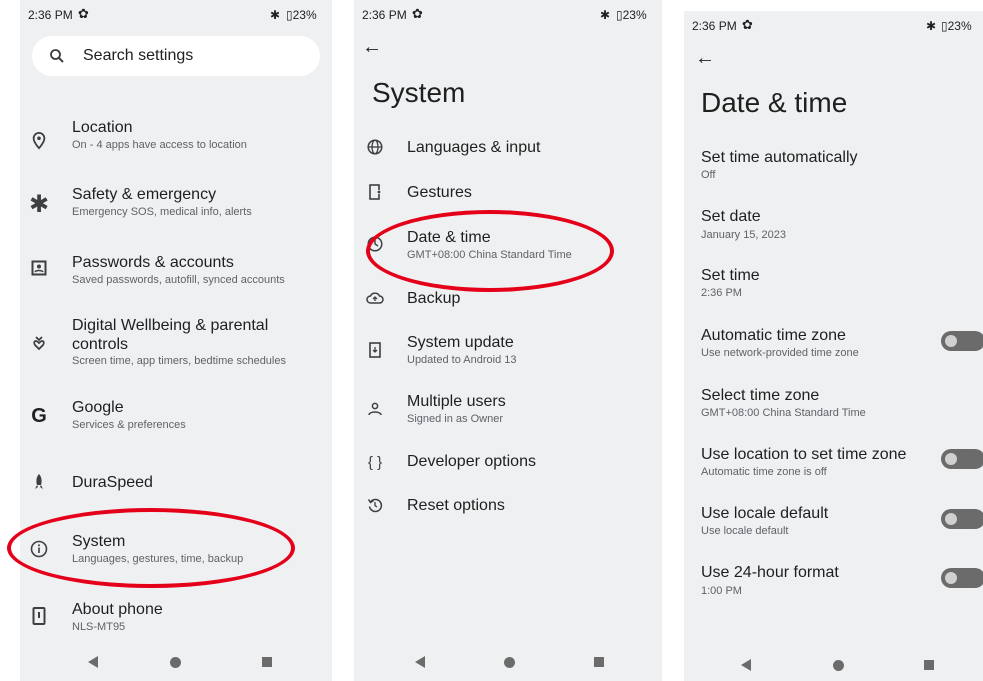 The height and width of the screenshot is (681, 983). What do you see at coordinates (721, 591) in the screenshot?
I see `item-subtitle: 1:00 PM` at bounding box center [721, 591].